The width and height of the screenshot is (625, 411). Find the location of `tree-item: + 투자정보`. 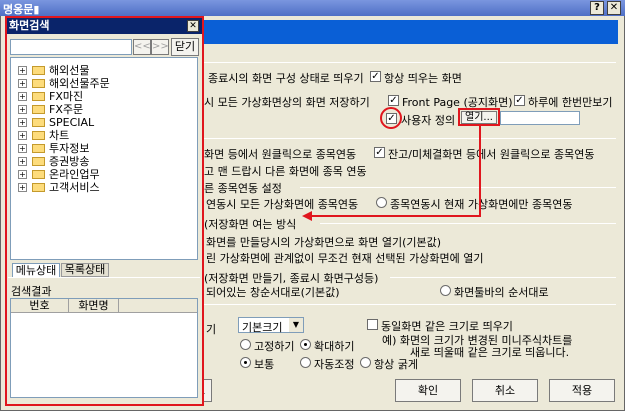

tree-item: + 투자정보 is located at coordinates (104, 148).